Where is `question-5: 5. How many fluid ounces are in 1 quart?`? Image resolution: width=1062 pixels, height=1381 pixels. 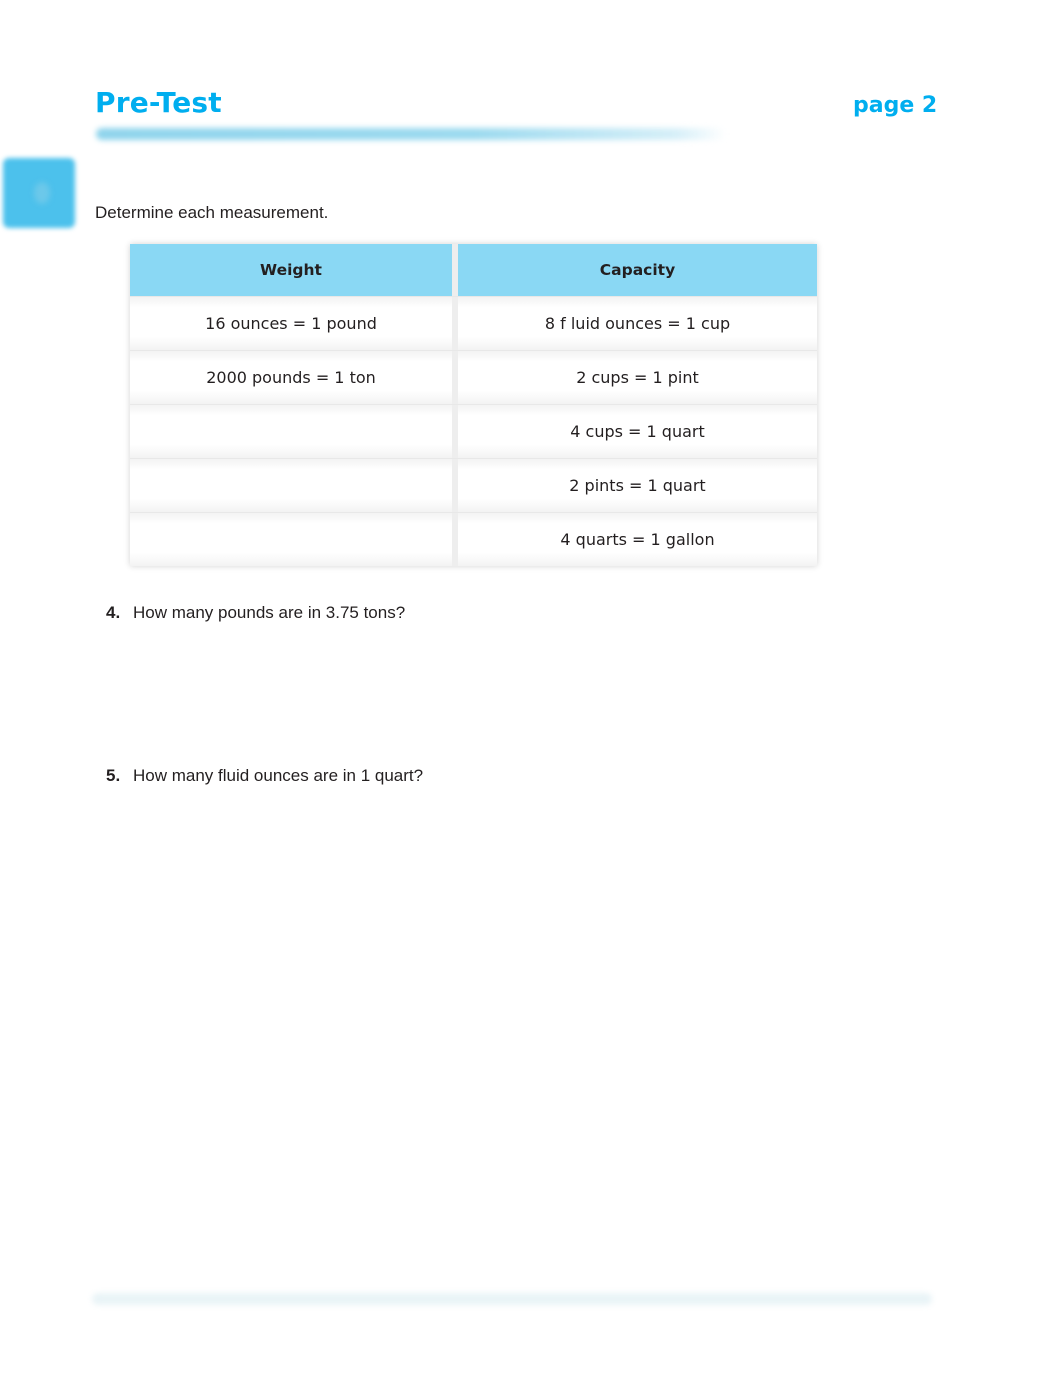
question-5: 5. How many fluid ounces are in 1 quart? is located at coordinates (264, 776).